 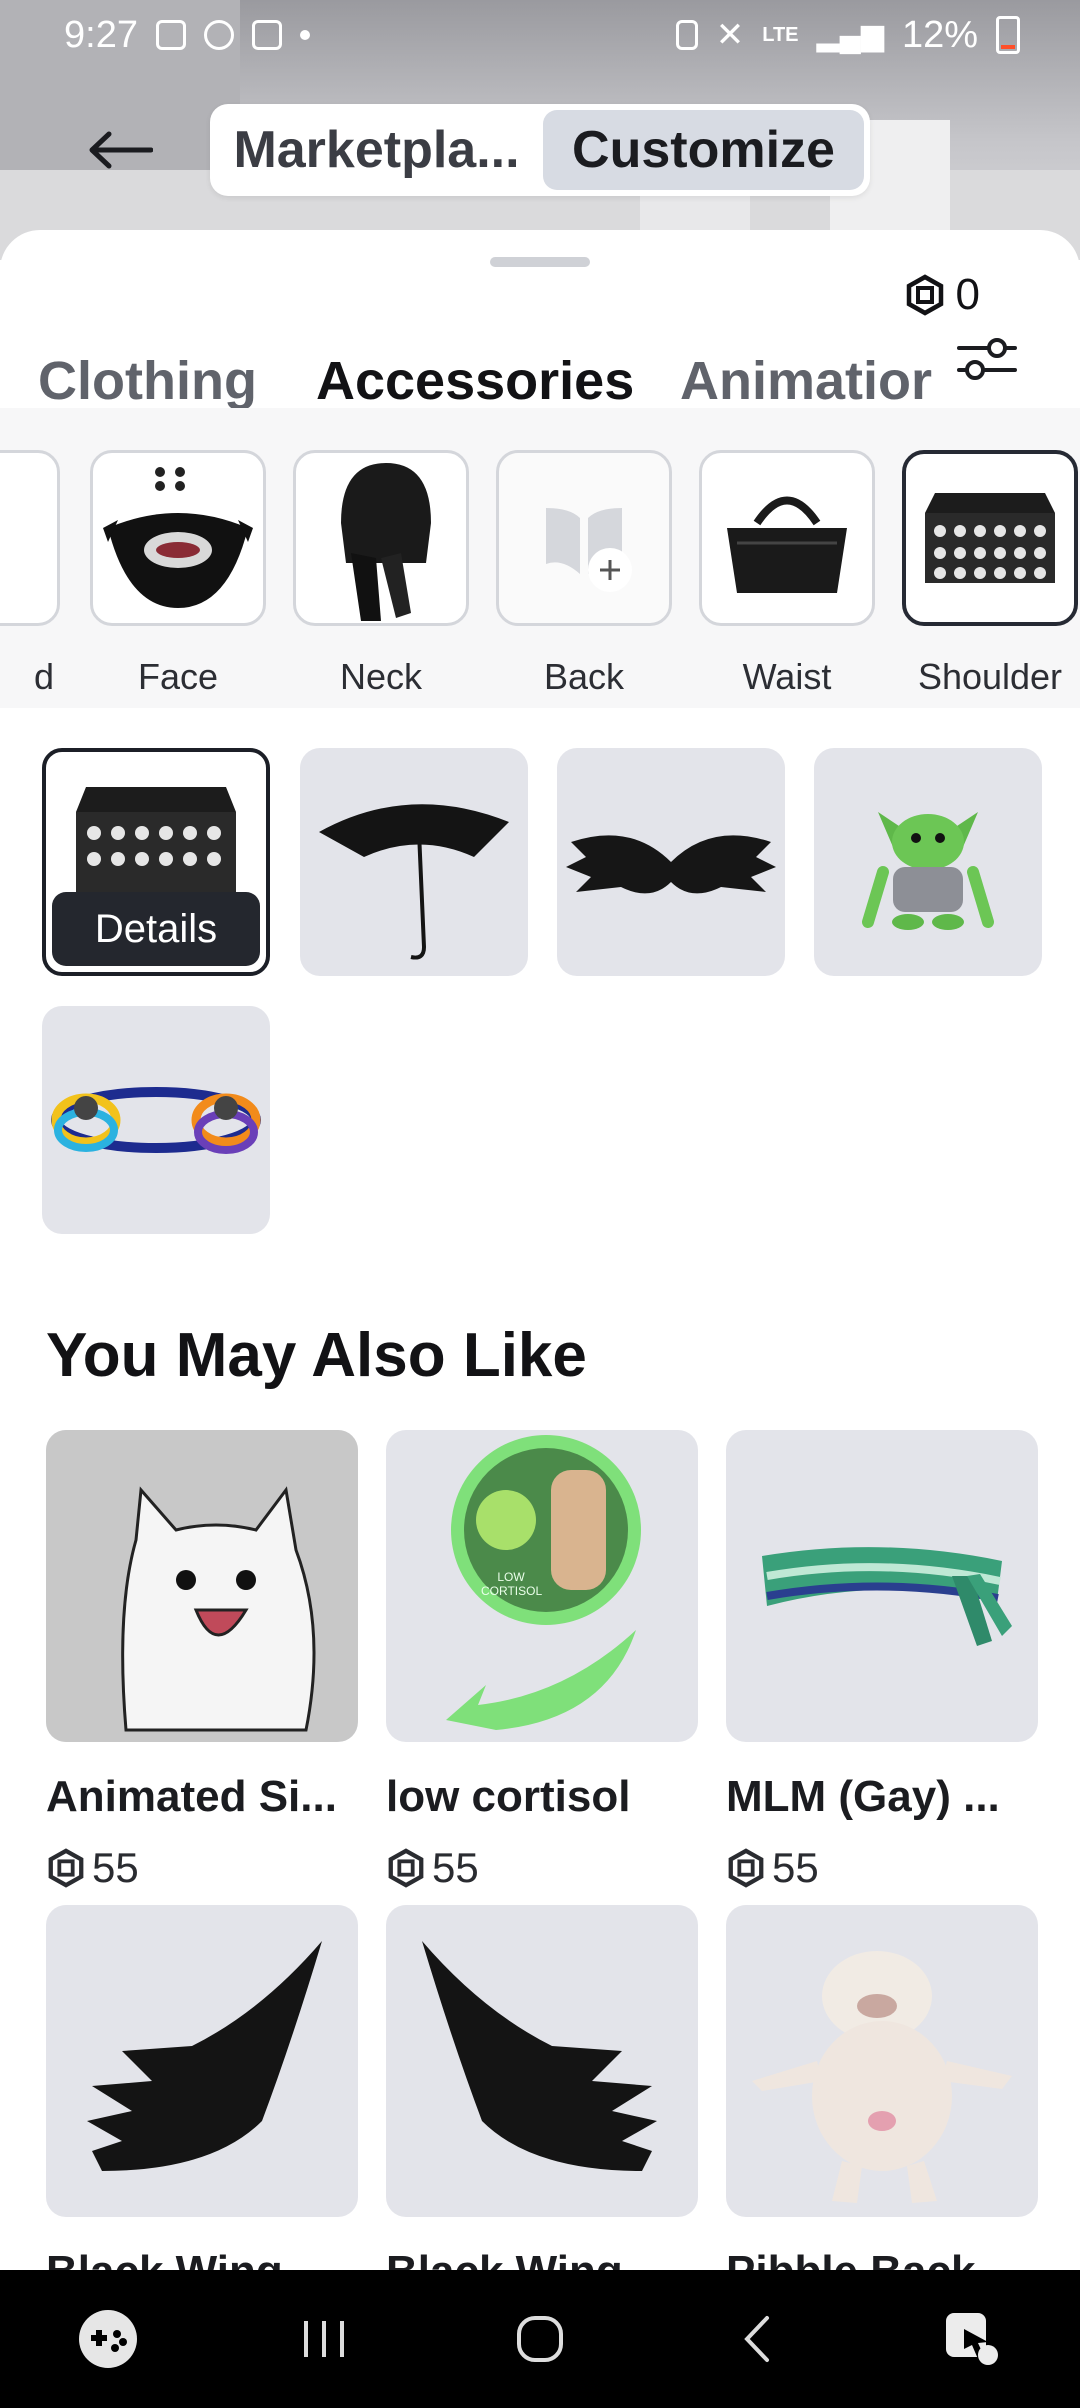 I want to click on status-time: 9:27, so click(x=101, y=34).